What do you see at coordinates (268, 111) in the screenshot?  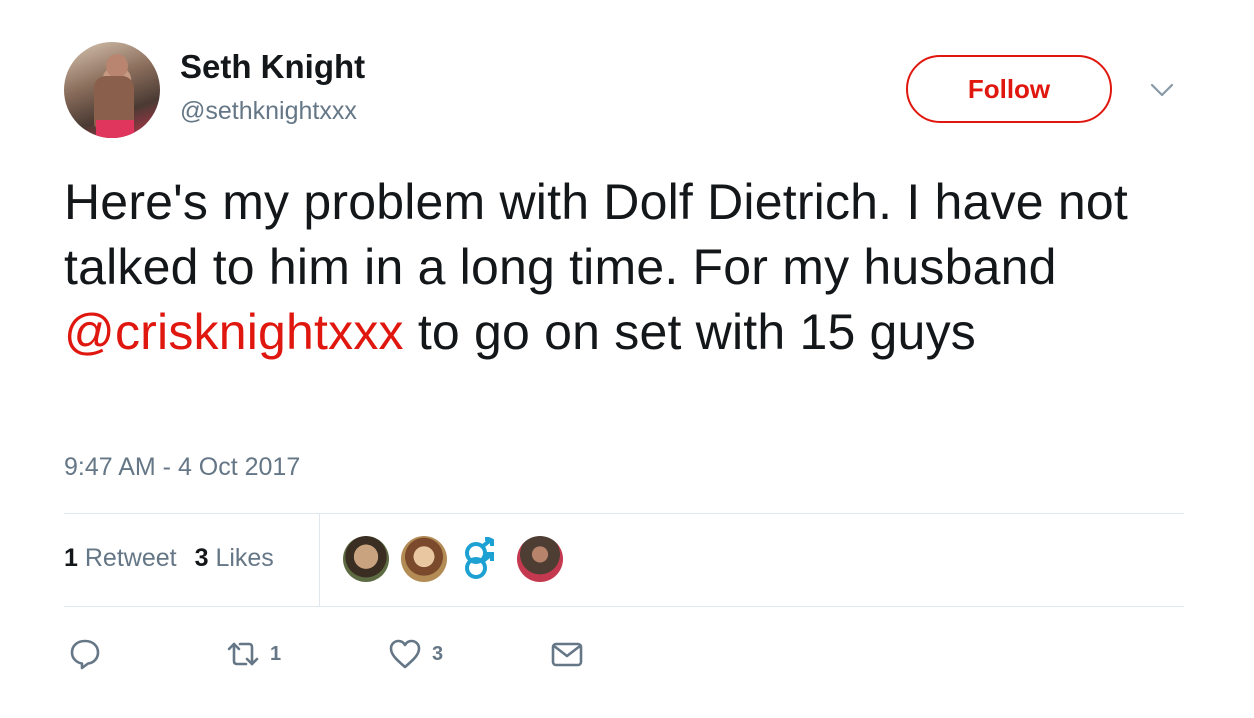 I see `author-handle: @sethknightxxx` at bounding box center [268, 111].